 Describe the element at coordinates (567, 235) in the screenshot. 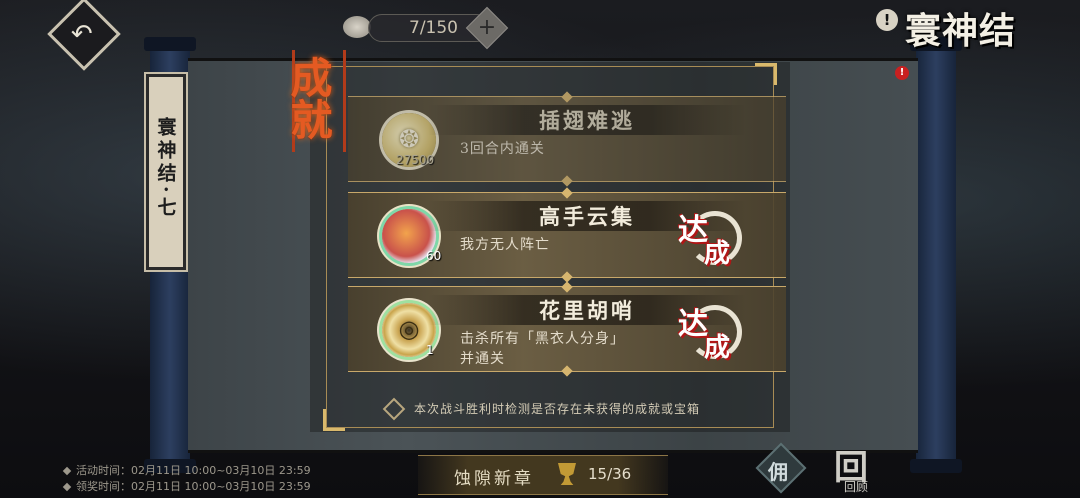

I see `achievement-card: 60 高手云集 我方无人阵亡 达 成` at that location.